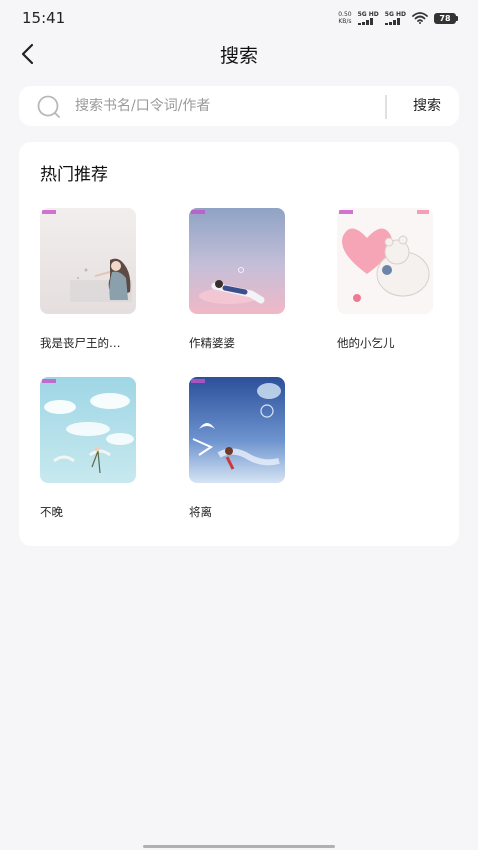 Image resolution: width=478 pixels, height=850 pixels. What do you see at coordinates (239, 846) in the screenshot?
I see `home-indicator` at bounding box center [239, 846].